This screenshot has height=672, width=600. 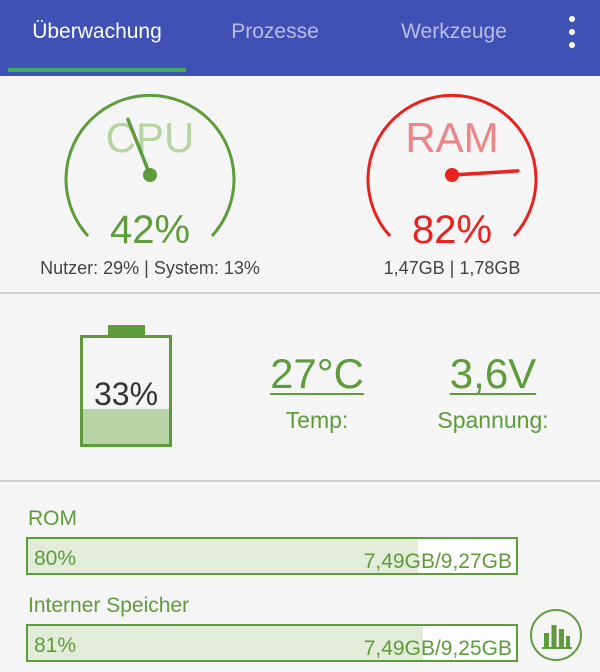 I want to click on battery-level-fill, so click(x=126, y=426).